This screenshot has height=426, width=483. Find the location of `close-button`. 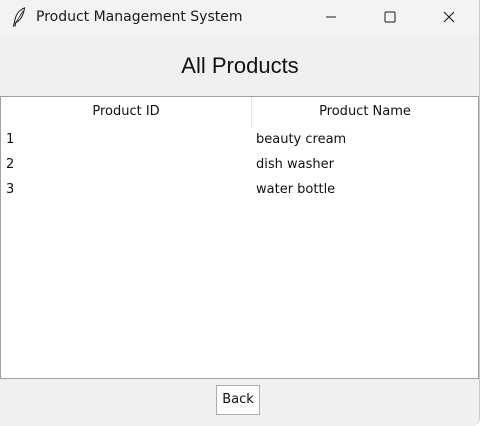

close-button is located at coordinates (449, 17).